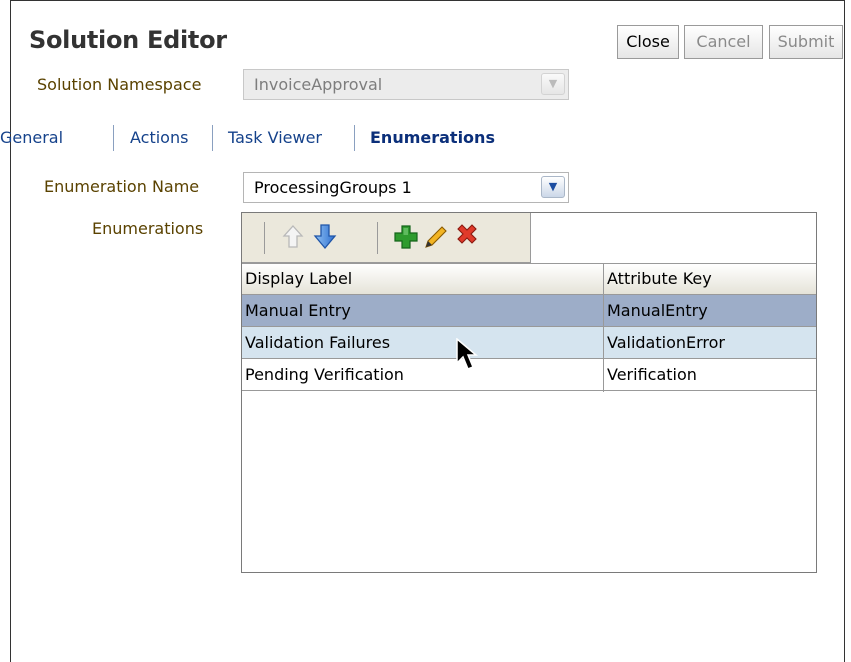  Describe the element at coordinates (432, 137) in the screenshot. I see `tab-enumerations: Enumerations` at that location.